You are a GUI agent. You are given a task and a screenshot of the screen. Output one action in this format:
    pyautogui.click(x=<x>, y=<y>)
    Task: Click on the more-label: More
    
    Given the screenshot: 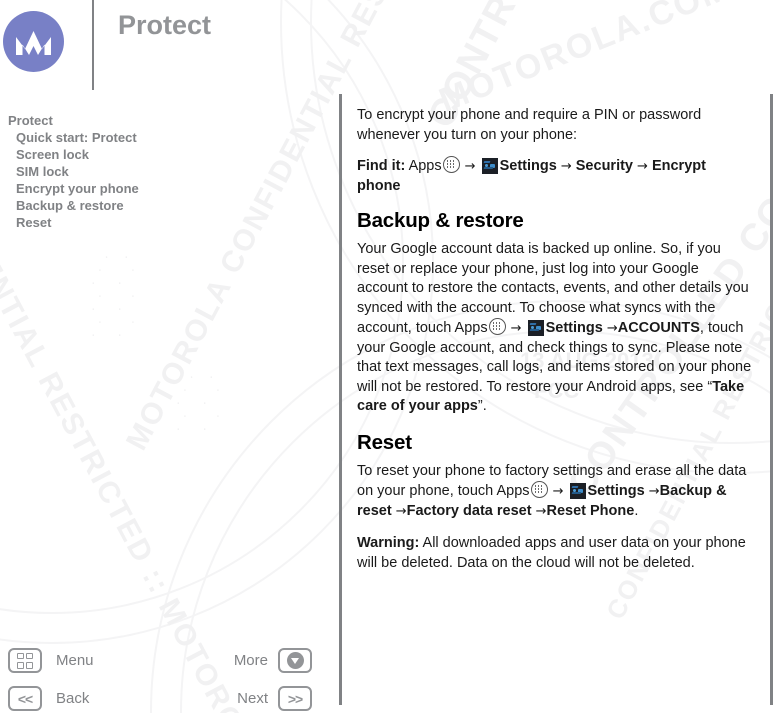 What is the action you would take?
    pyautogui.click(x=251, y=660)
    